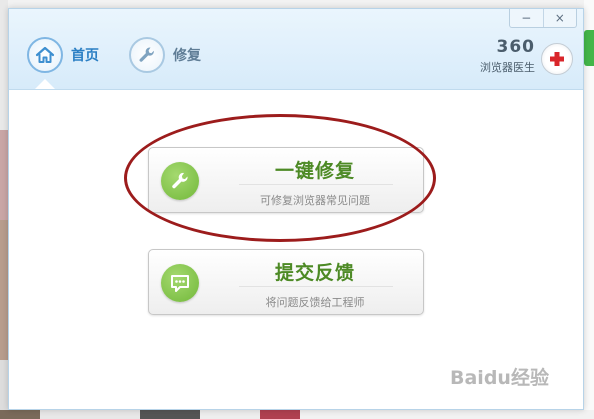 This screenshot has height=419, width=594. What do you see at coordinates (314, 171) in the screenshot?
I see `one-click-repair-title: 一键修复` at bounding box center [314, 171].